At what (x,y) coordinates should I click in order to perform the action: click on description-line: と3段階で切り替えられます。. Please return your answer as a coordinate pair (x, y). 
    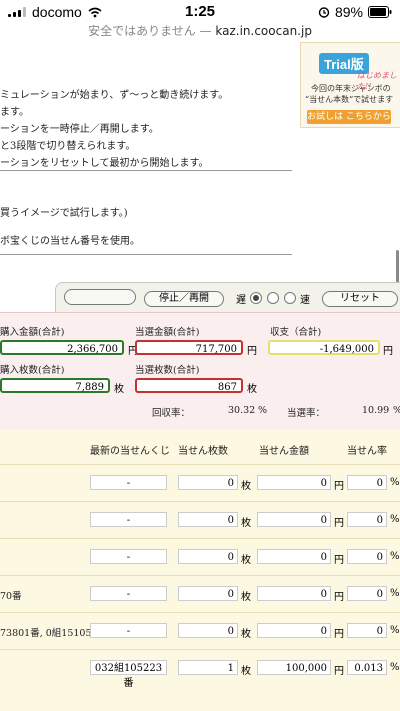
    Looking at the image, I should click on (68, 146).